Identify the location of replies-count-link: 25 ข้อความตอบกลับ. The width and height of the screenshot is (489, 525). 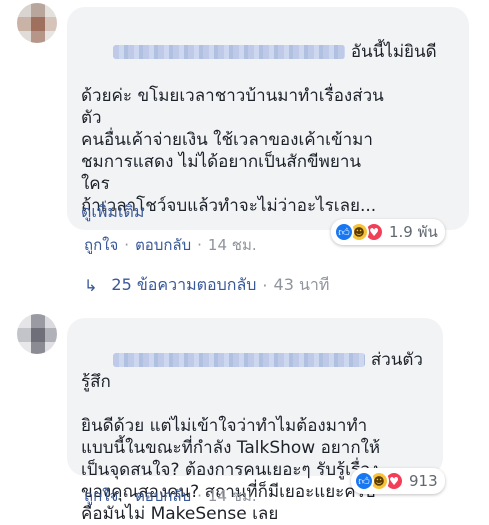
(183, 285).